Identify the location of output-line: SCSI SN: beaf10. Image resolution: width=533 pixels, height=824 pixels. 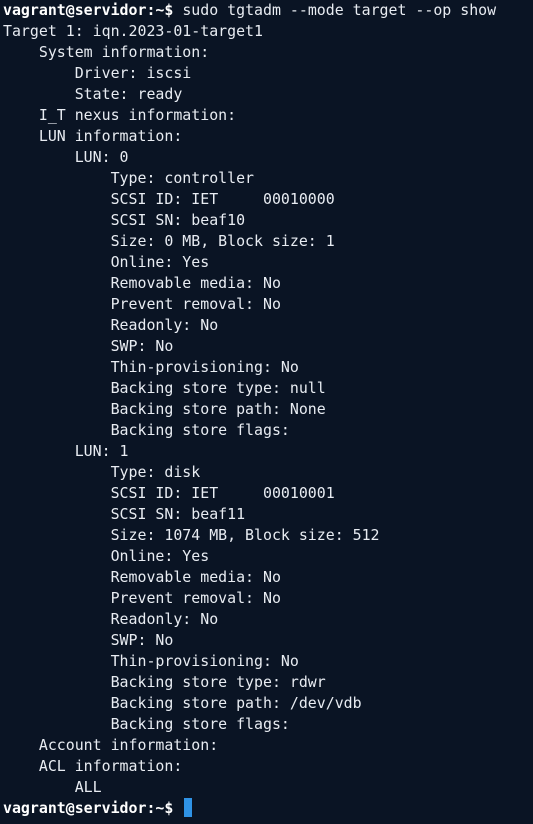
(124, 220).